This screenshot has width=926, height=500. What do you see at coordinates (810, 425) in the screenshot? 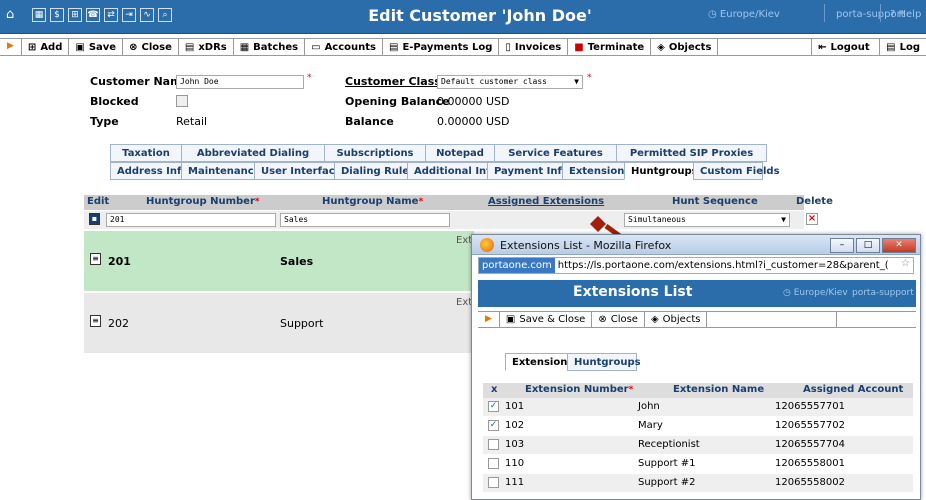
I see `assigned-account: 12065557702` at bounding box center [810, 425].